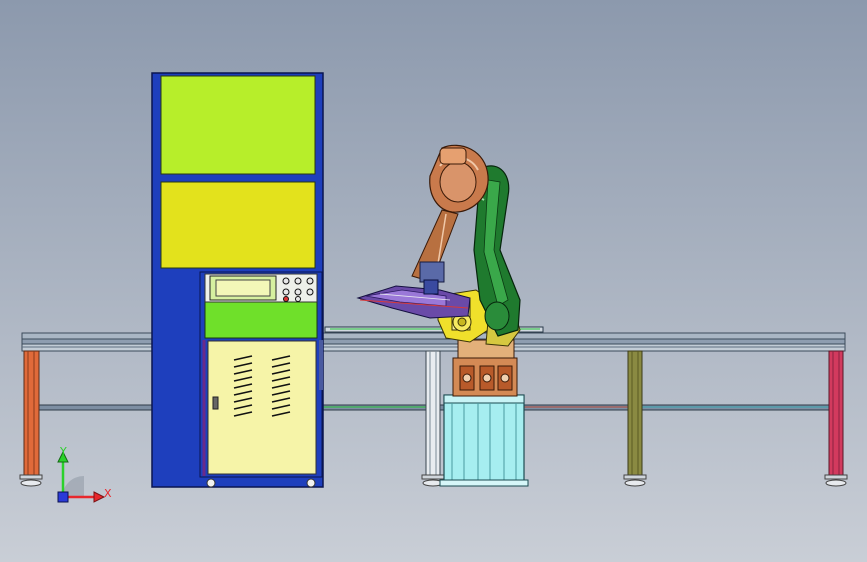 Image resolution: width=867 pixels, height=562 pixels. What do you see at coordinates (238, 125) in the screenshot?
I see `upper-panel` at bounding box center [238, 125].